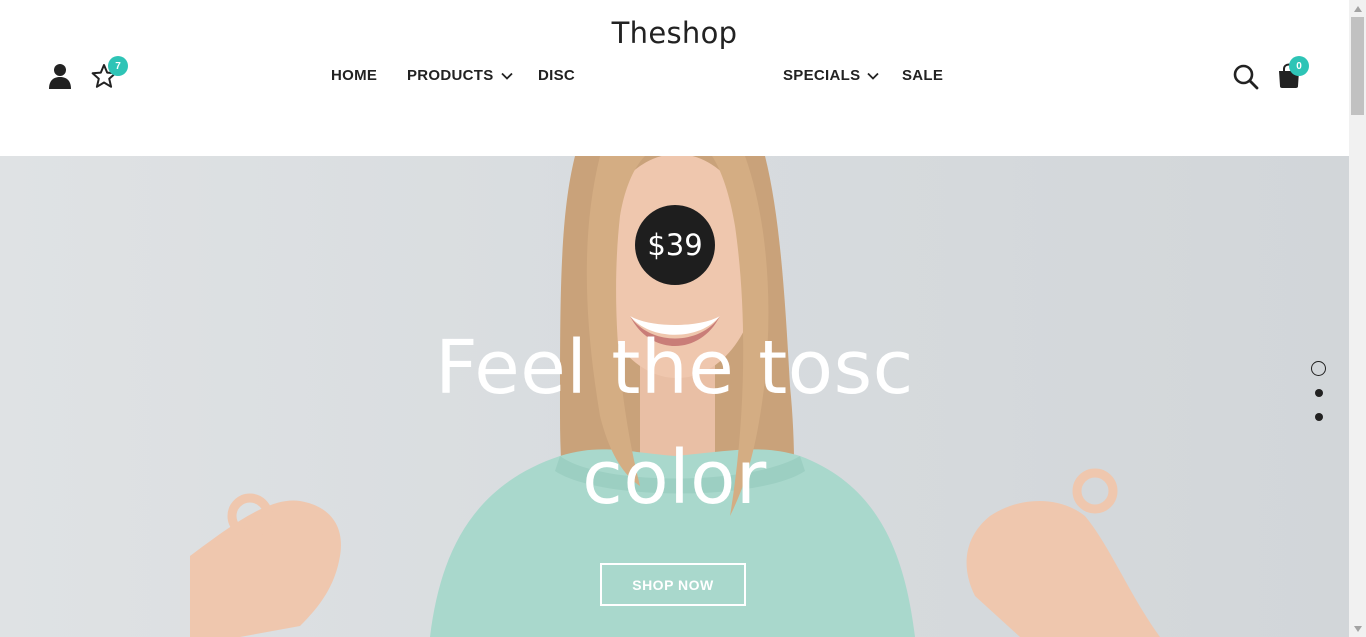 The image size is (1366, 637). I want to click on nav-item-sale-label: SALE, so click(923, 75).